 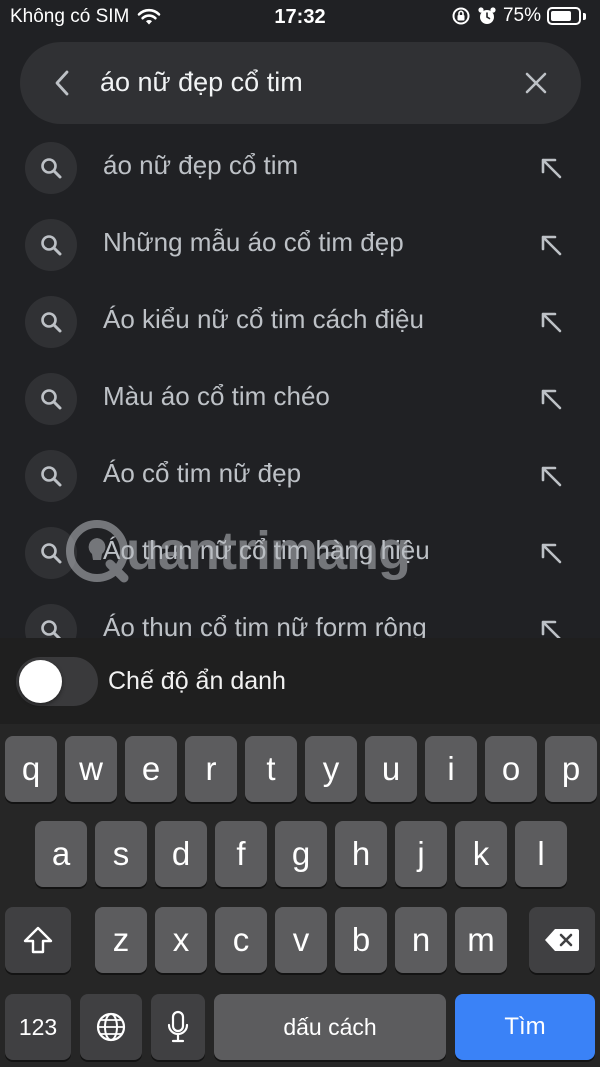 I want to click on key-o: o, so click(x=511, y=769).